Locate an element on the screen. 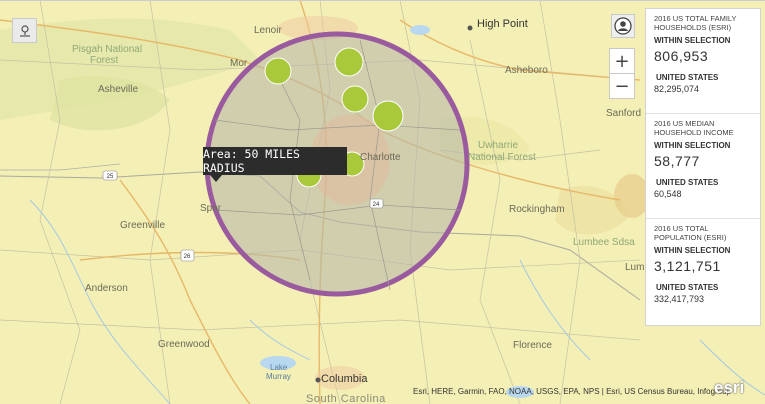 Image resolution: width=765 pixels, height=404 pixels. place-greenwood: Greenwood is located at coordinates (184, 344).